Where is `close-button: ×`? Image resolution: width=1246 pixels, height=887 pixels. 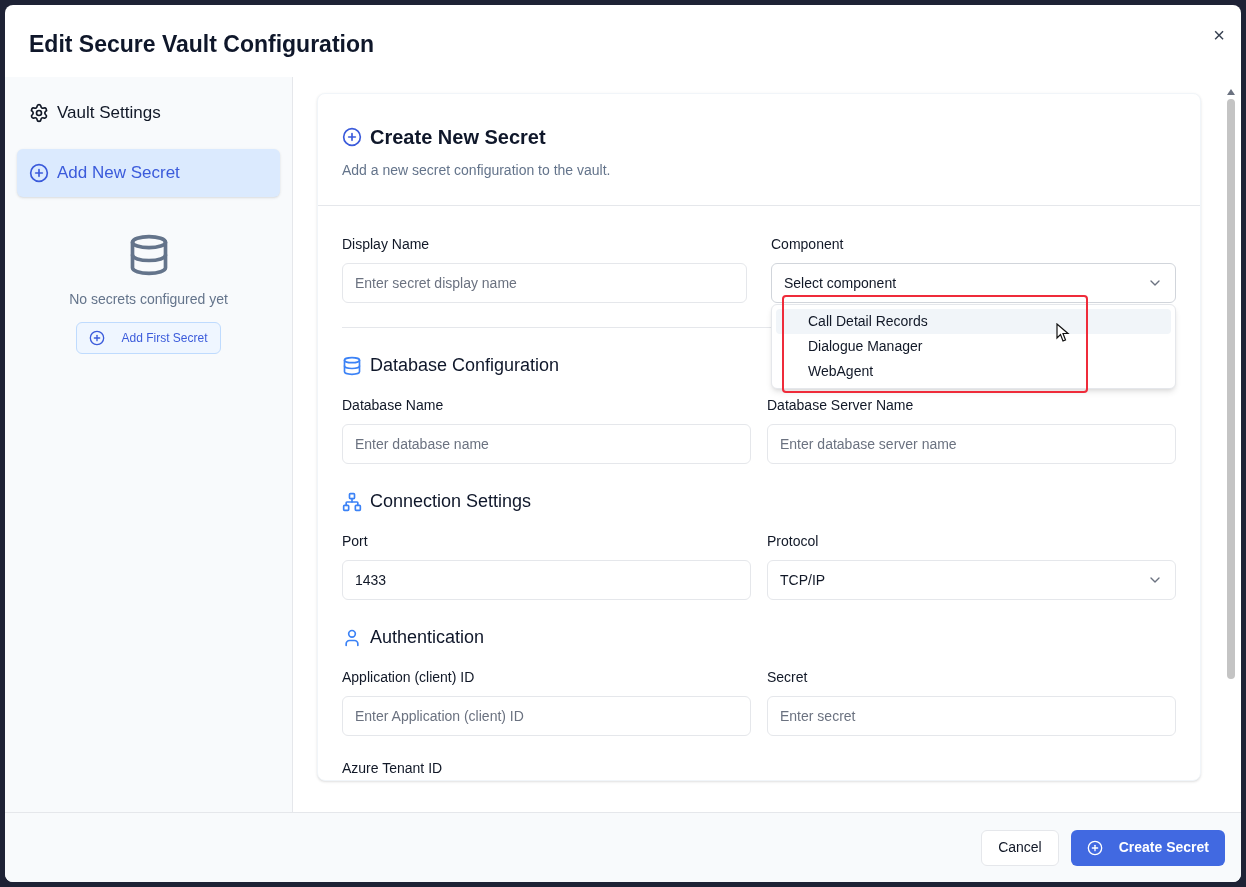
close-button: × is located at coordinates (1219, 35).